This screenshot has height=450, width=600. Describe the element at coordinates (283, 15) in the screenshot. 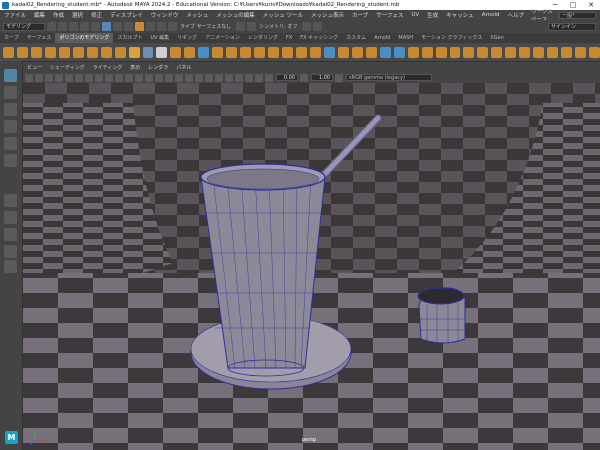

I see `menu-mesh-tools: メッシュ ツール` at that location.